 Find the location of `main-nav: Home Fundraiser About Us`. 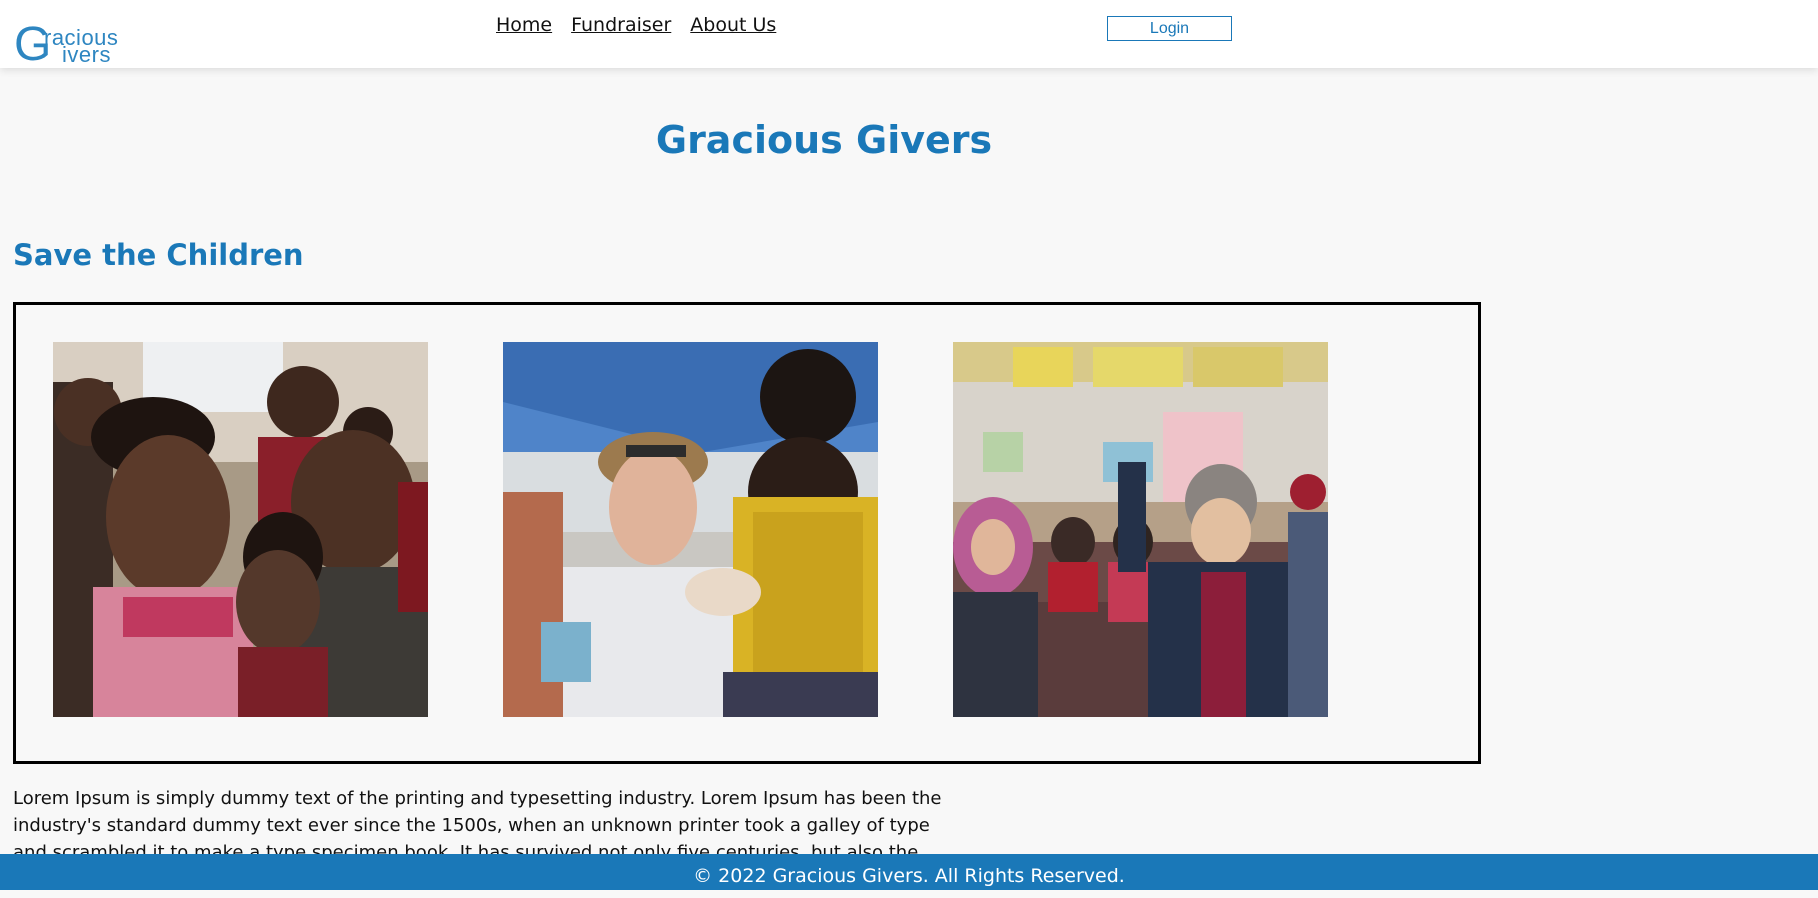

main-nav: Home Fundraiser About Us is located at coordinates (636, 25).